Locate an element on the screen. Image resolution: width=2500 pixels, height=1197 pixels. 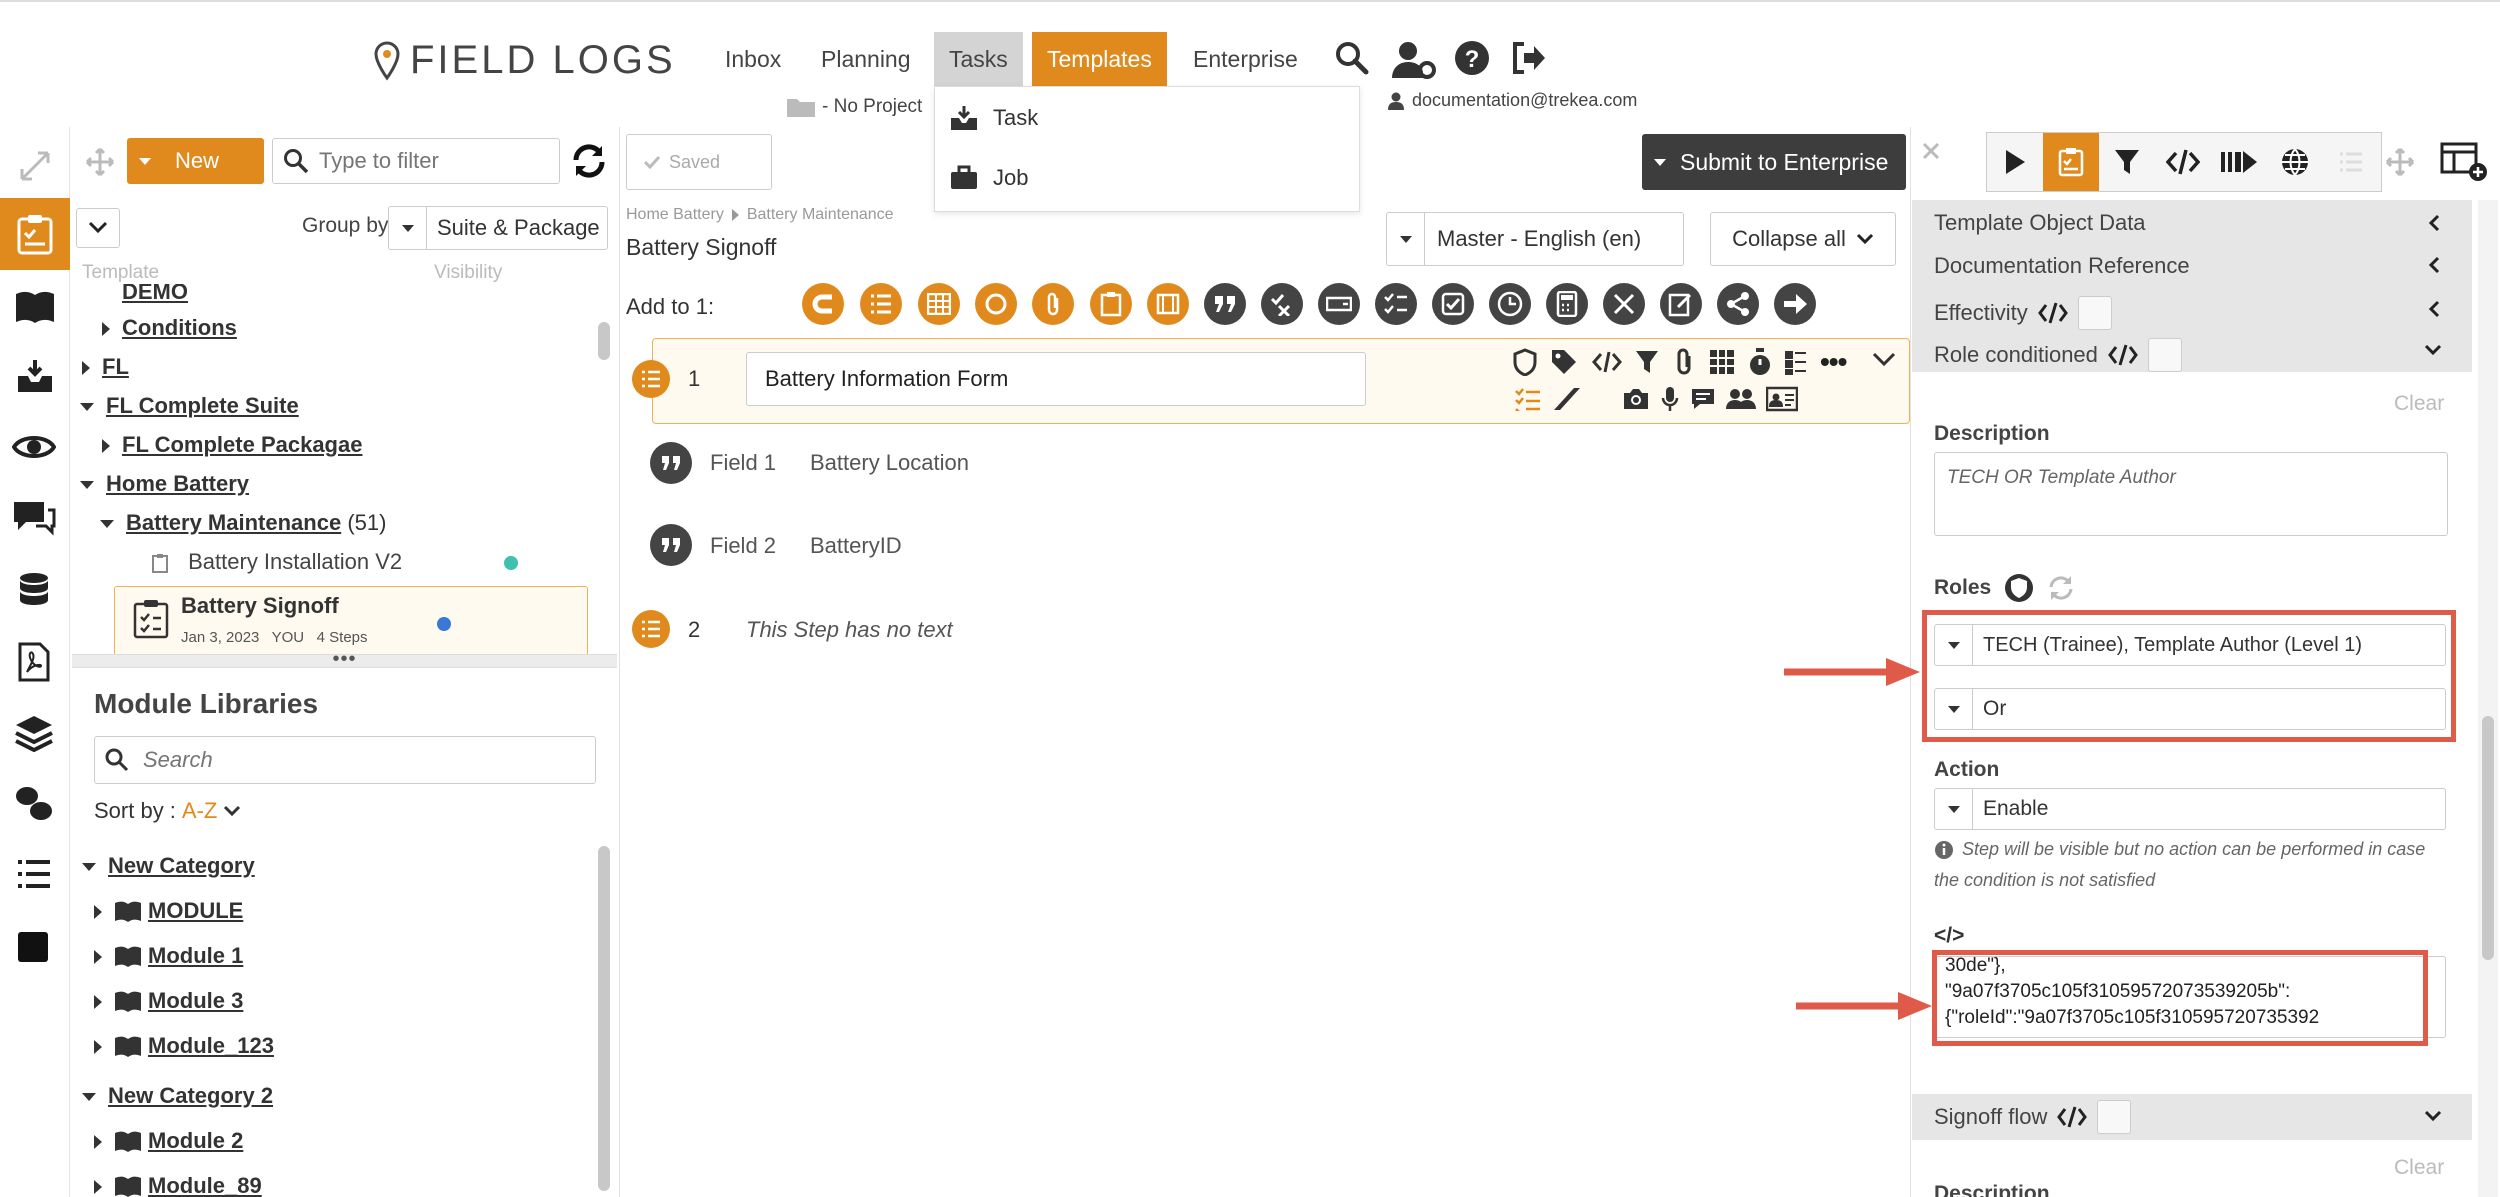
filter-input is located at coordinates (434, 161).